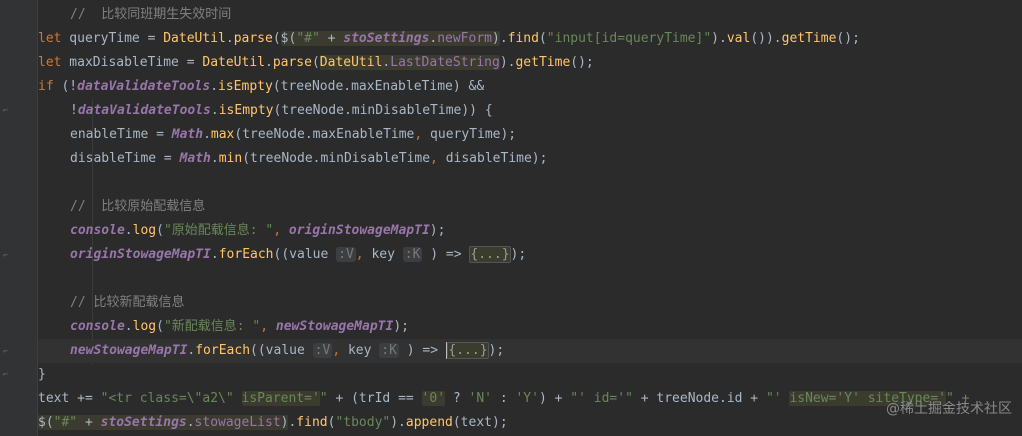 This screenshot has height=436, width=1022. Describe the element at coordinates (530, 207) in the screenshot. I see `code-line: // 比较原始配载信息` at that location.